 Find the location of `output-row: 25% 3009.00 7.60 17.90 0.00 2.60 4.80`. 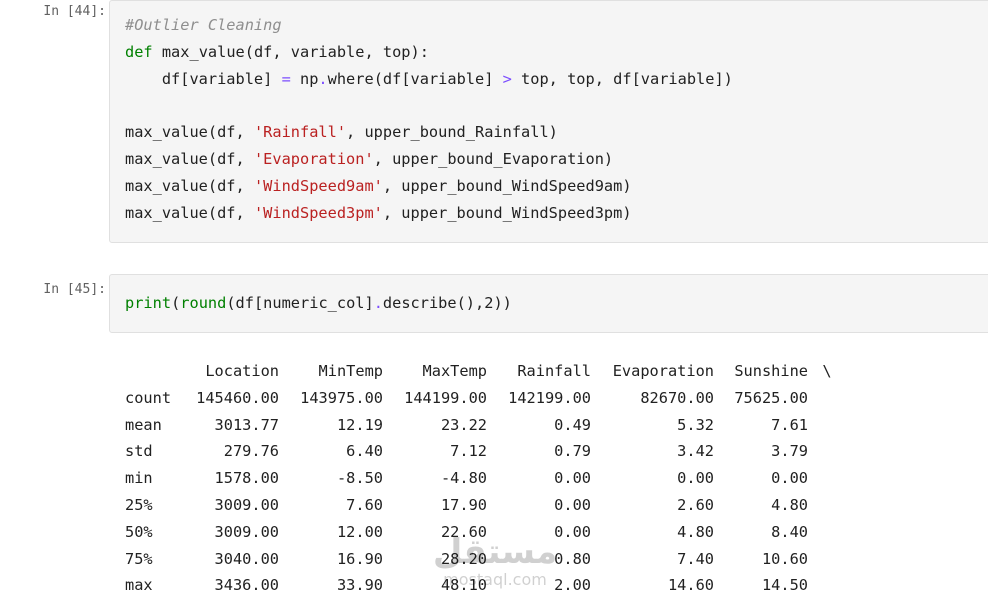

output-row: 25% 3009.00 7.60 17.90 0.00 2.60 4.80 is located at coordinates (485, 505).